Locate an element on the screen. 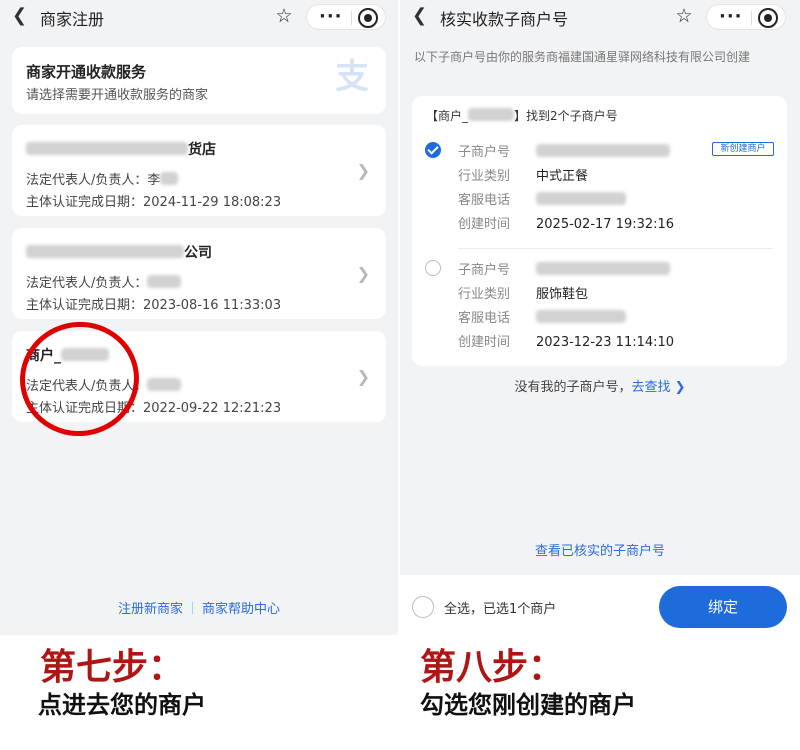 The image size is (800, 750). unchecked-checkbox-icon is located at coordinates (433, 268).